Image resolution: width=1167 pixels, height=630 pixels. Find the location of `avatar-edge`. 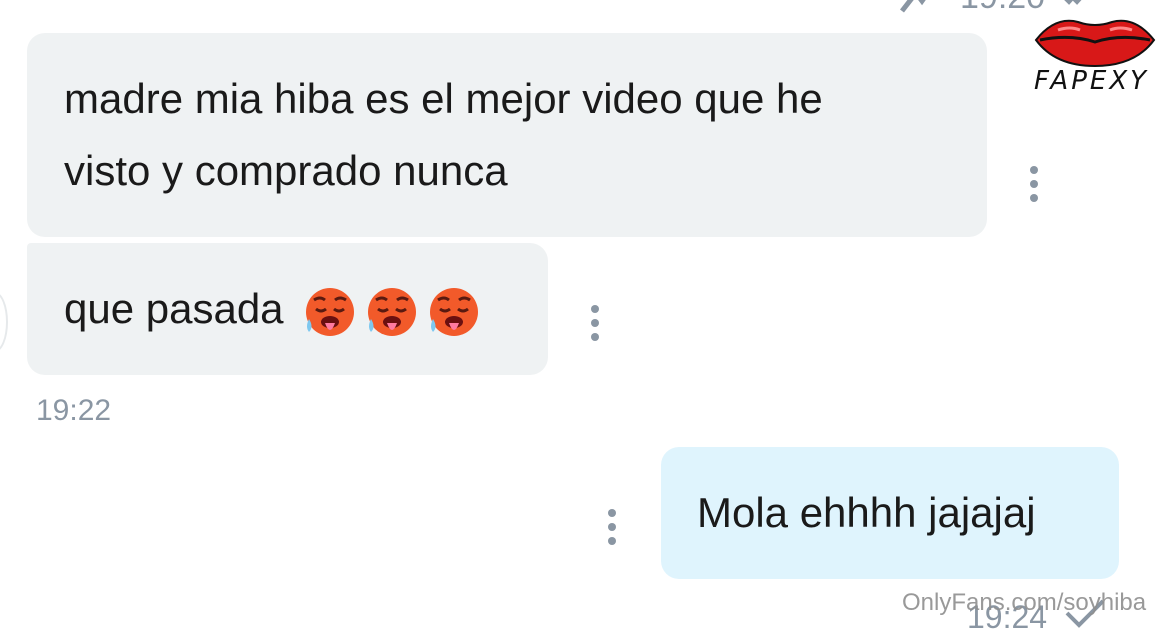

avatar-edge is located at coordinates (4, 322).